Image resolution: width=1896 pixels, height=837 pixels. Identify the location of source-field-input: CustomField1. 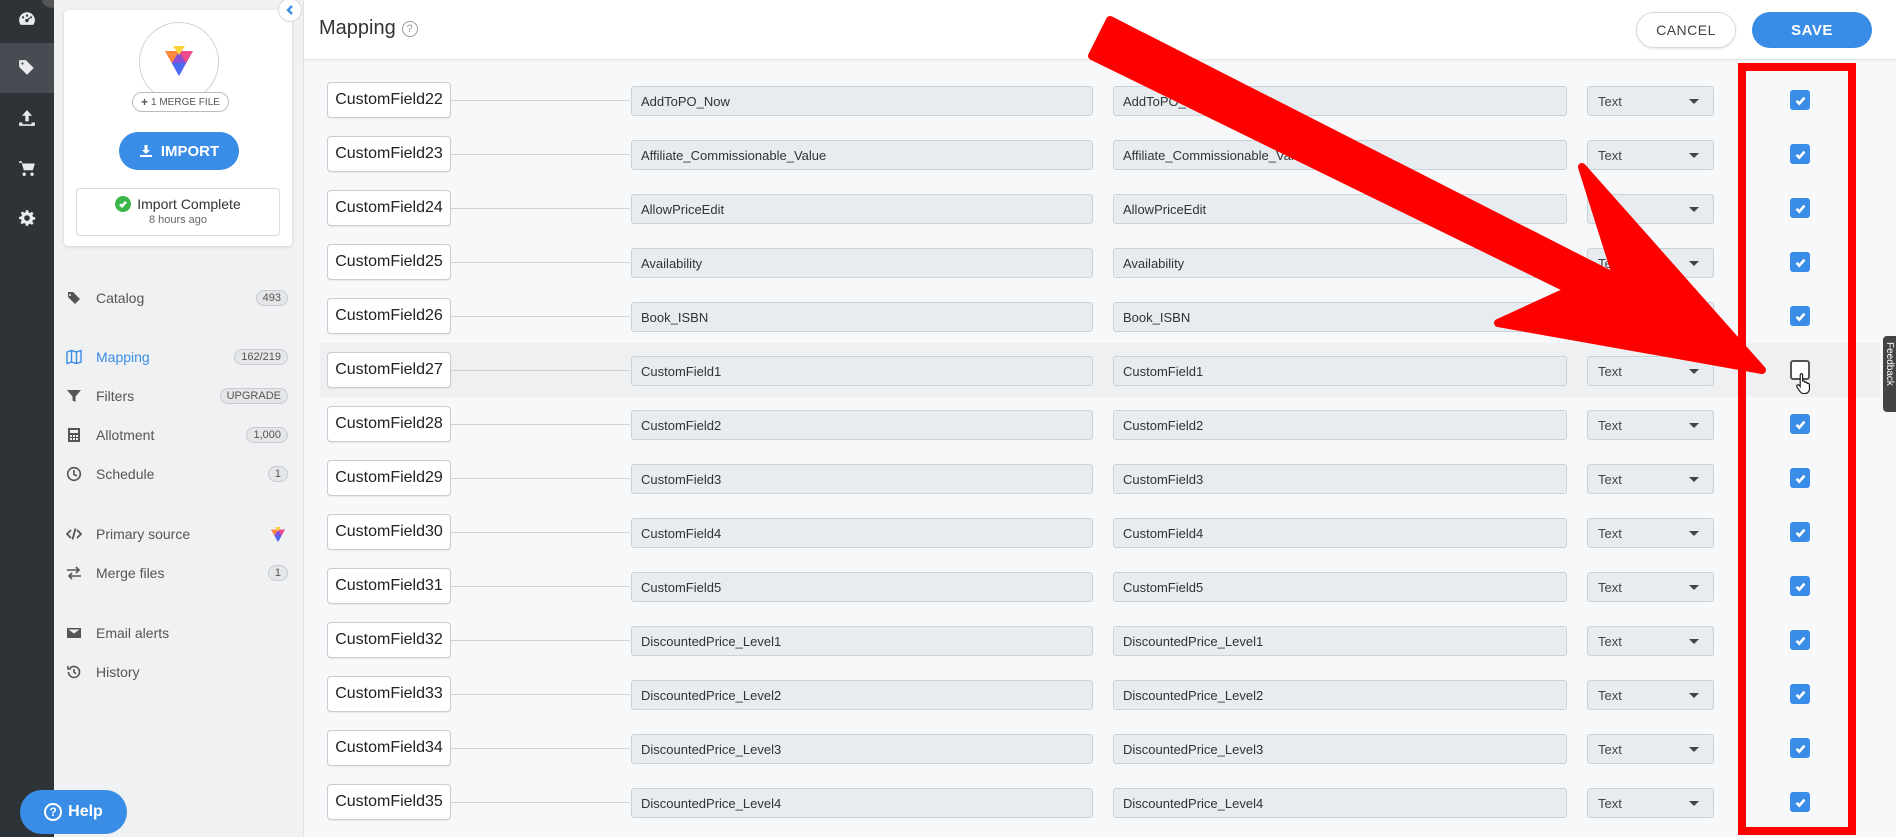
(862, 371).